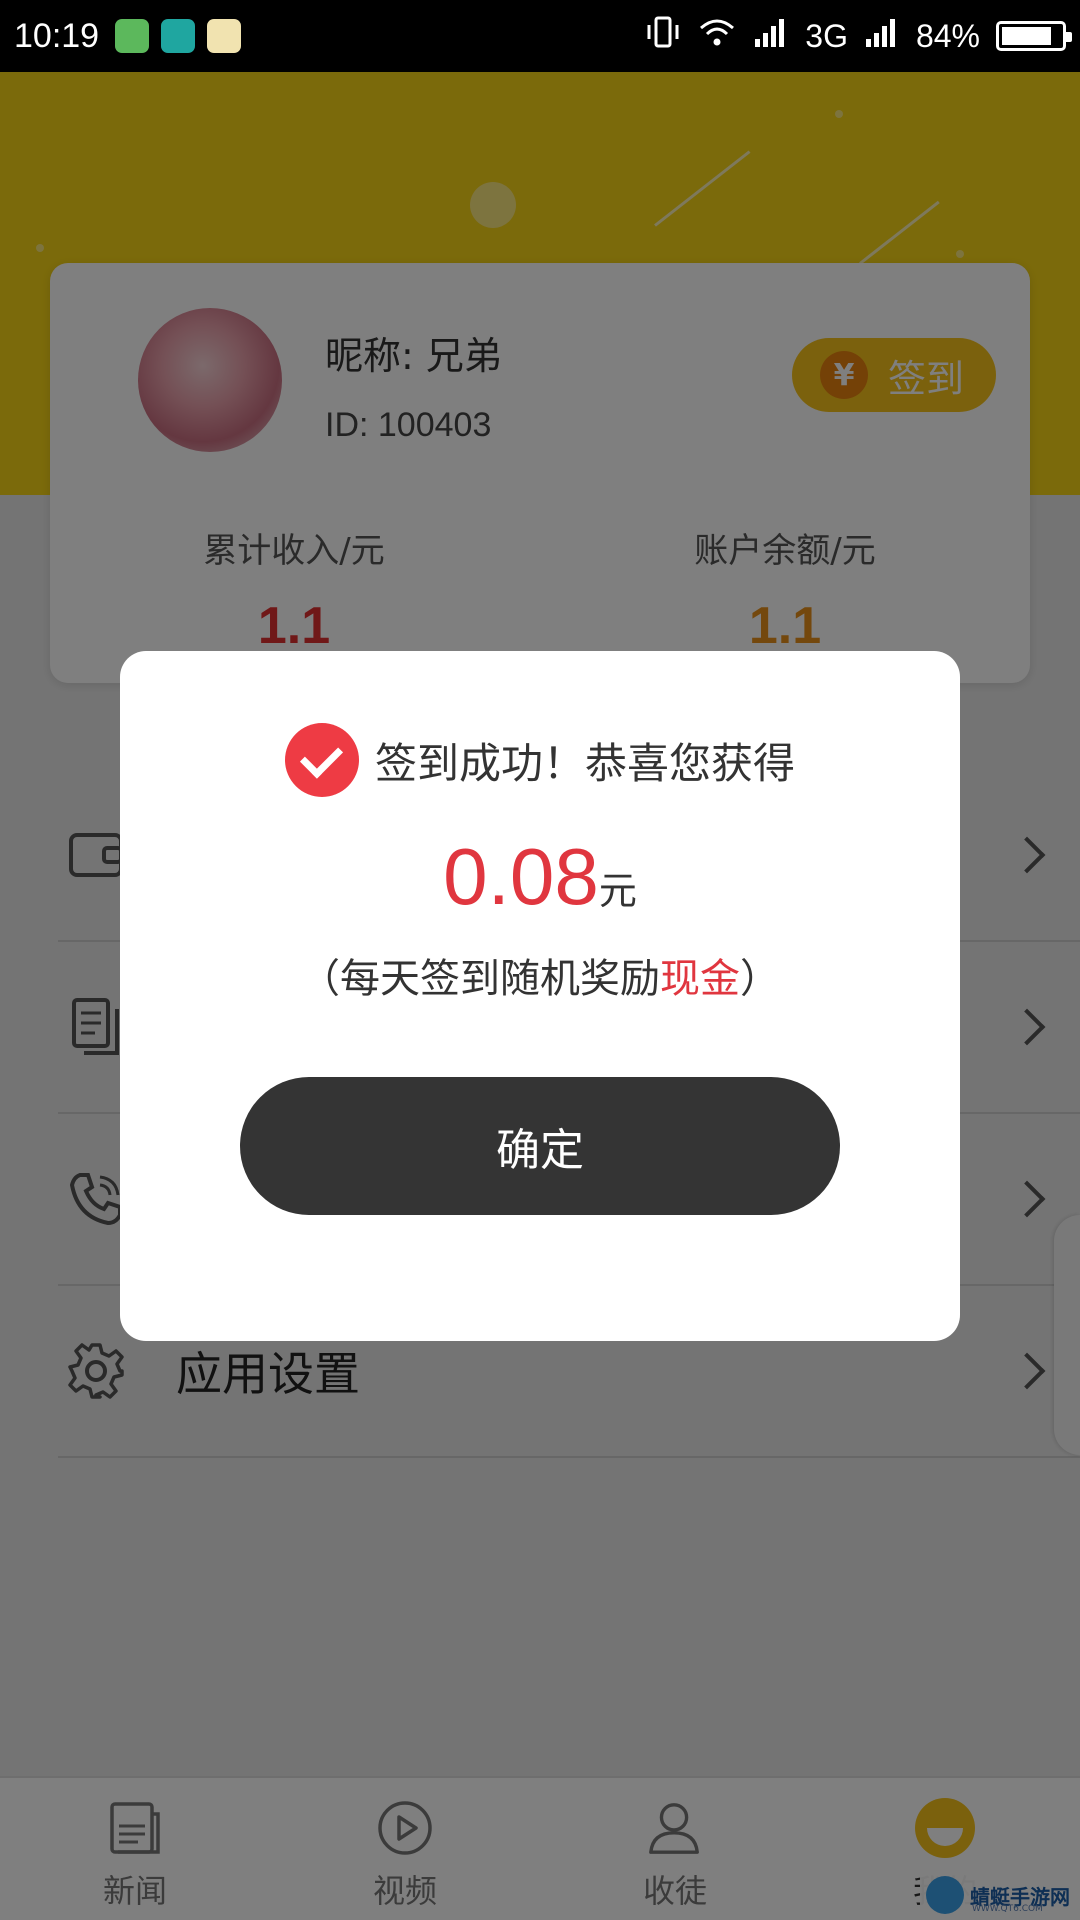 The image size is (1080, 1920). What do you see at coordinates (617, 891) in the screenshot?
I see `reward-amount-unit: 元` at bounding box center [617, 891].